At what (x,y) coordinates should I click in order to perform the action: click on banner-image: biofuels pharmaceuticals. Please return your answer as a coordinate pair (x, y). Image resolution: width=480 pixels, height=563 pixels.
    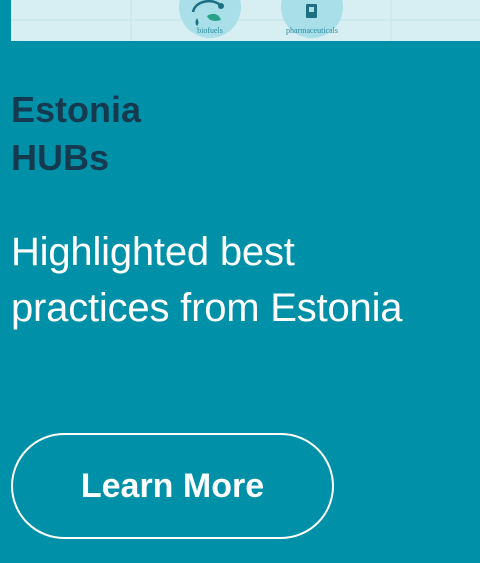
    Looking at the image, I should click on (245, 20).